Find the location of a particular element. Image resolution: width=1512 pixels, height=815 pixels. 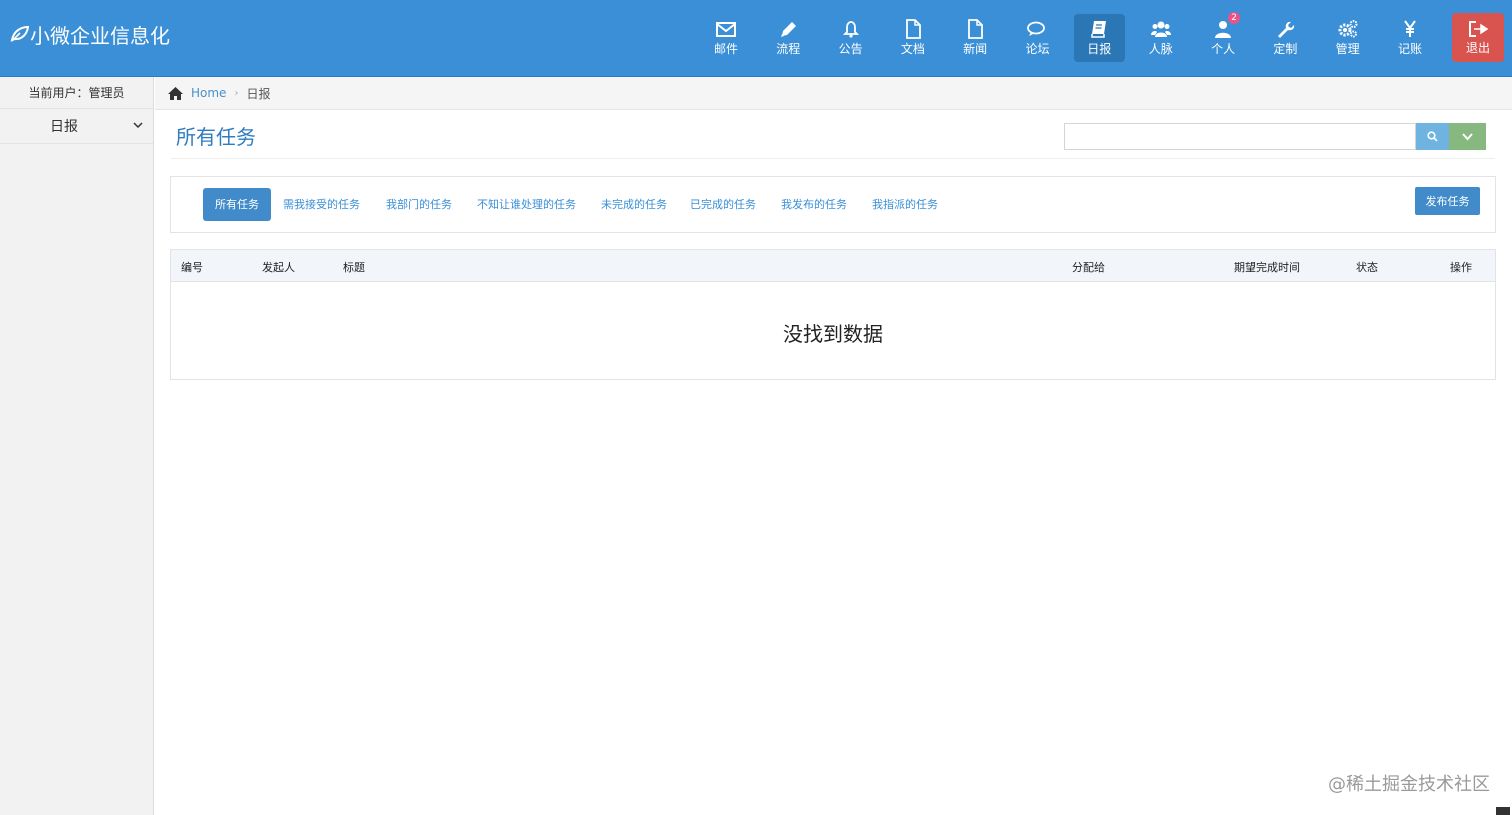

notification-badge: 2 is located at coordinates (1234, 18).